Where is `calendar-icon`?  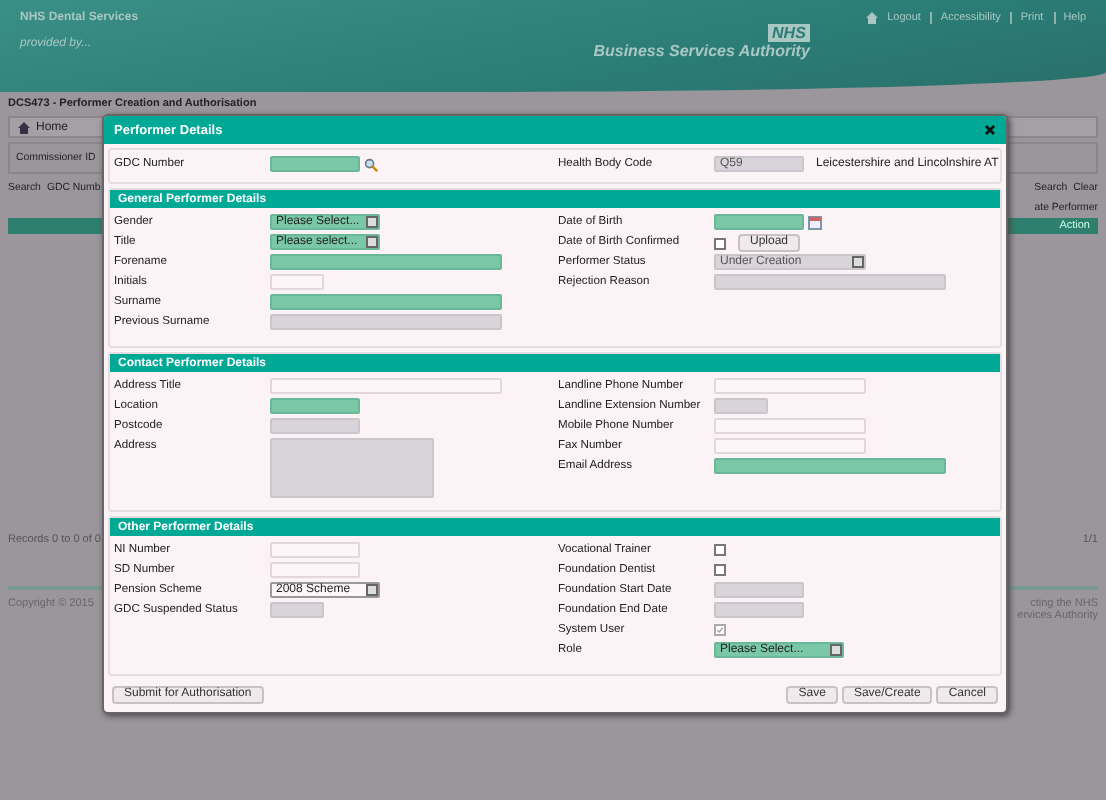
calendar-icon is located at coordinates (815, 222).